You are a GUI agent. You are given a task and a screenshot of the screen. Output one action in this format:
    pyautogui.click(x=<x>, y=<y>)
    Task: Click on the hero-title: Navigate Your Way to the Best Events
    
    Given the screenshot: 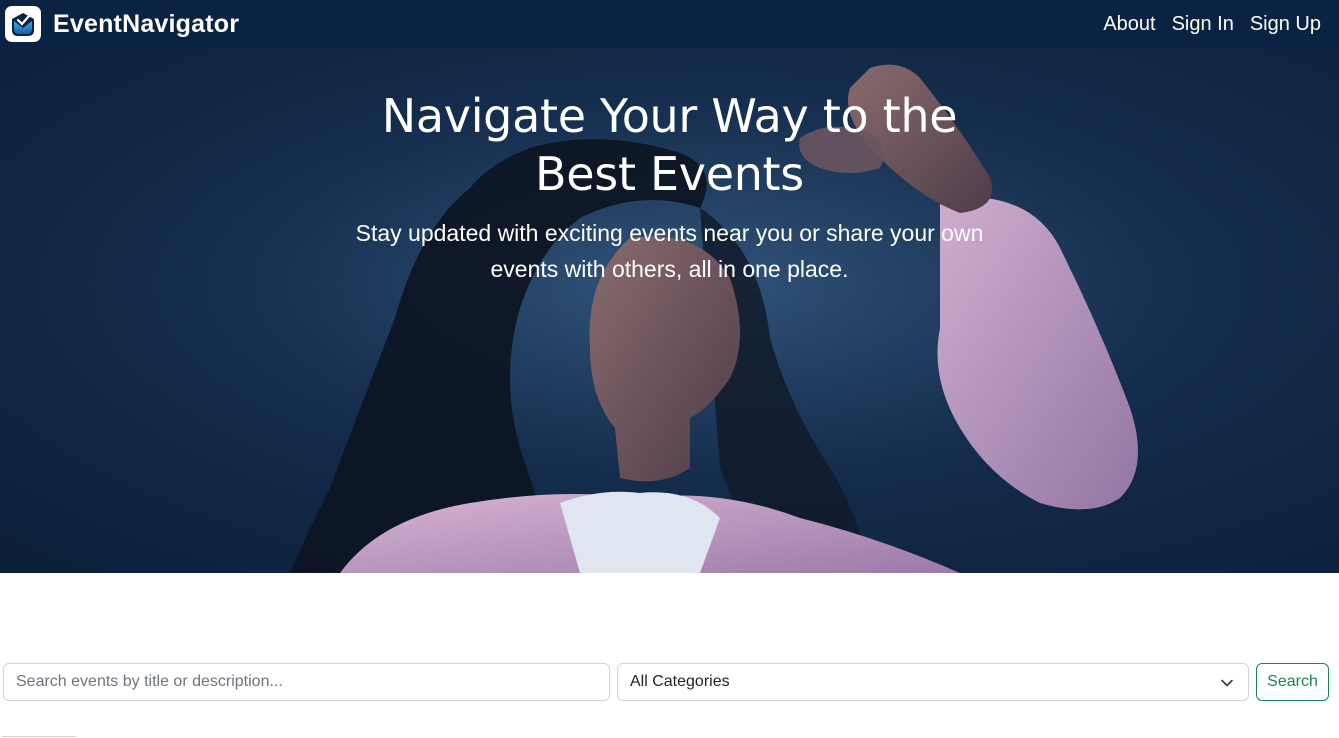 What is the action you would take?
    pyautogui.click(x=669, y=145)
    